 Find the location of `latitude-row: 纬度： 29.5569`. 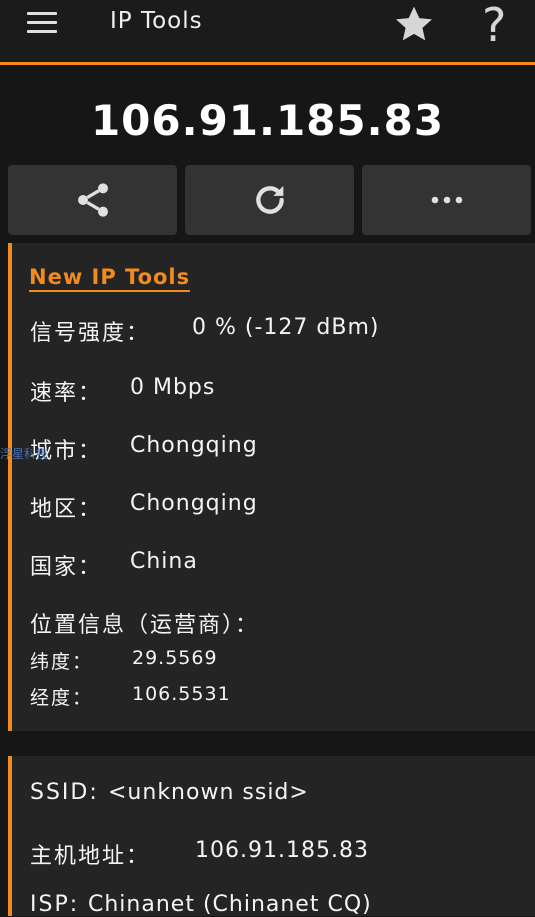

latitude-row: 纬度： 29.5569 is located at coordinates (123, 660).